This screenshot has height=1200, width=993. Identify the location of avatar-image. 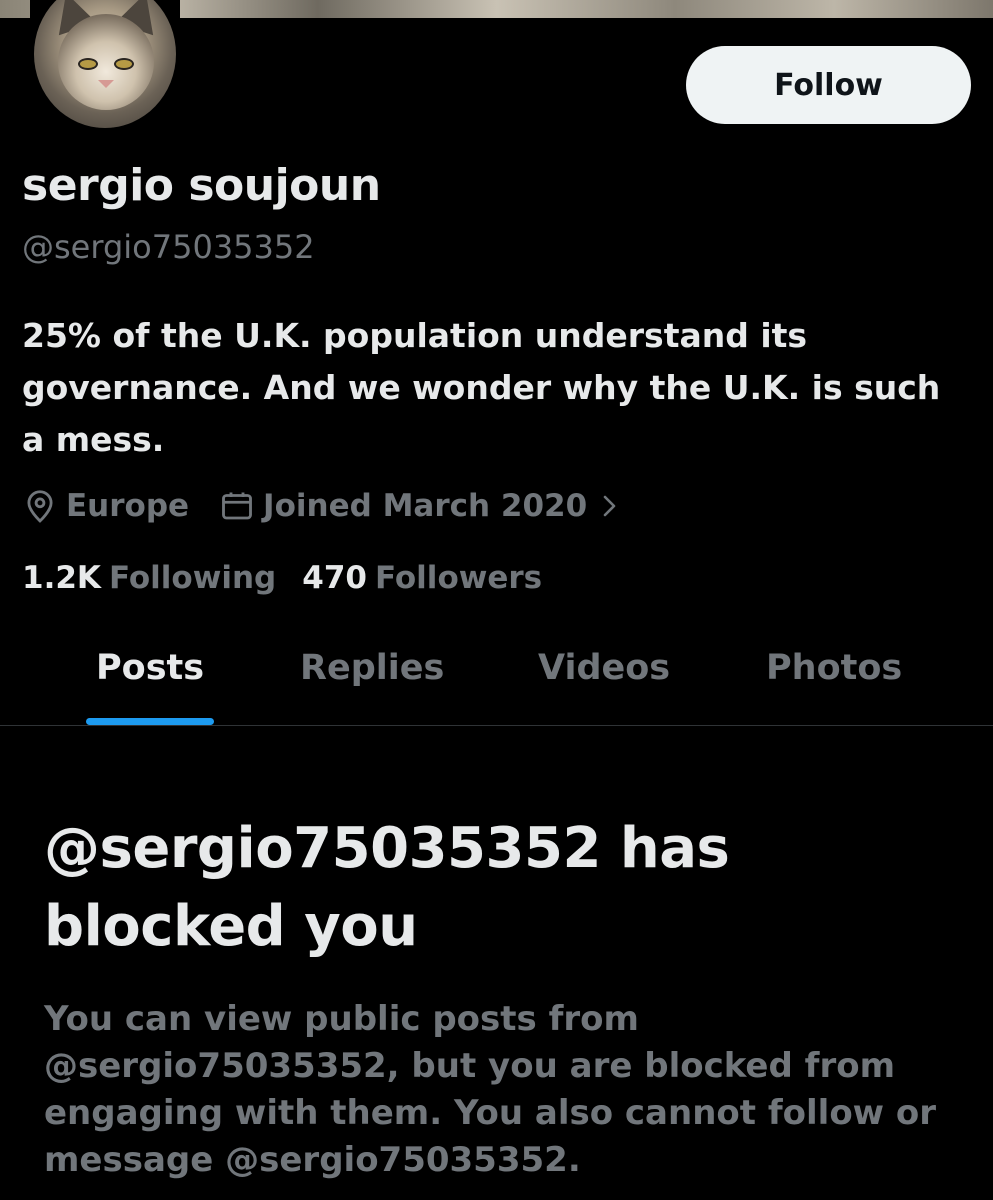
(105, 64).